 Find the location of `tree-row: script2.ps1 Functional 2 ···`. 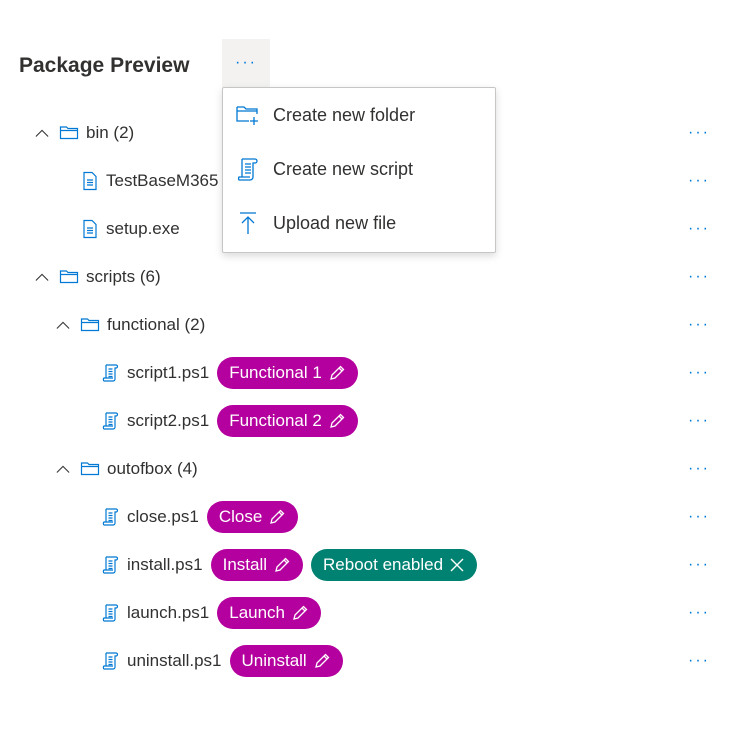

tree-row: script2.ps1 Functional 2 ··· is located at coordinates (371, 421).